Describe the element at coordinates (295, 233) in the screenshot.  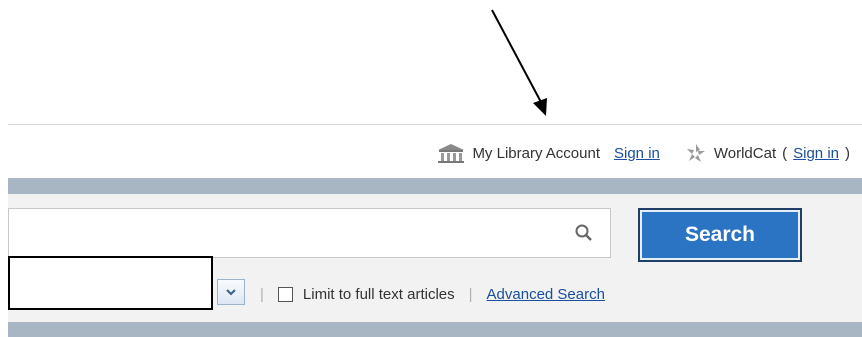
I see `search-input` at that location.